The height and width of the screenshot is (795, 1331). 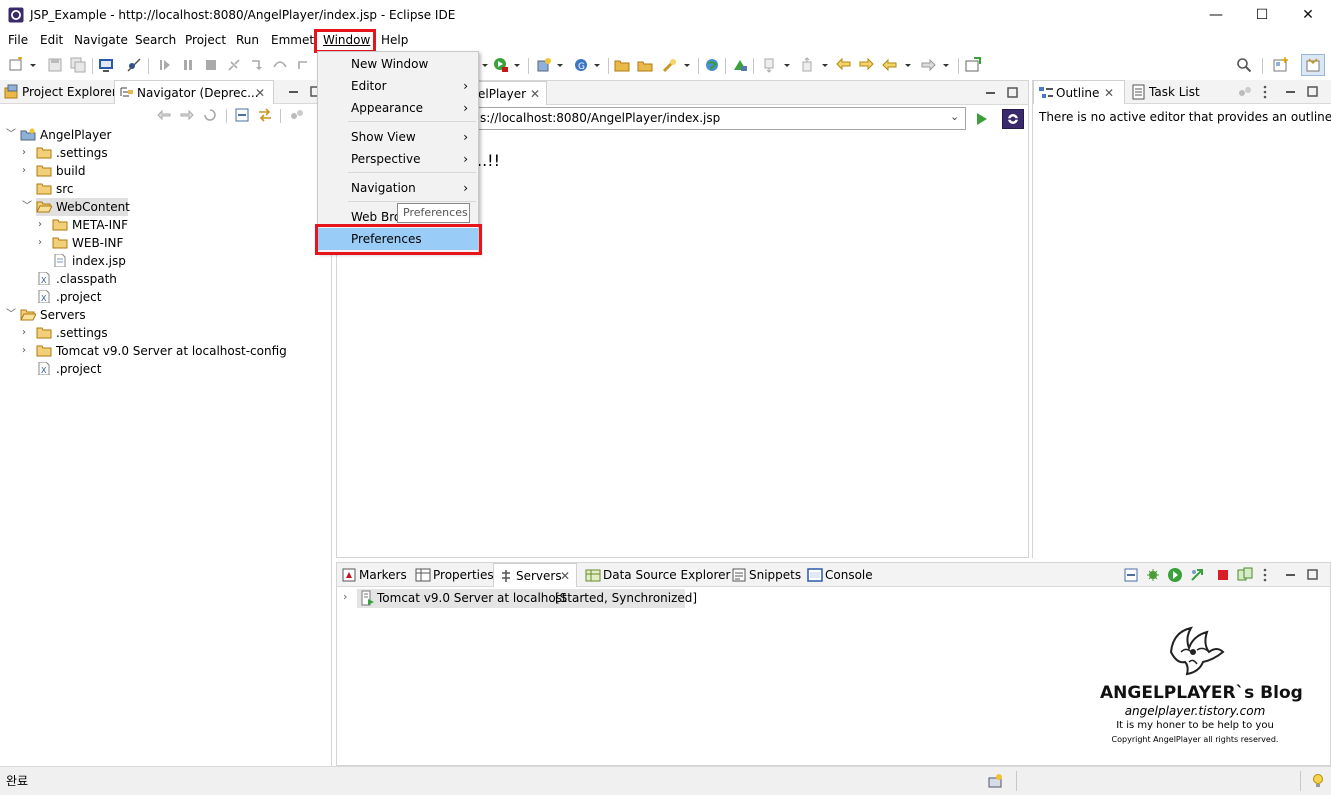 I want to click on menu-run: Run, so click(x=247, y=40).